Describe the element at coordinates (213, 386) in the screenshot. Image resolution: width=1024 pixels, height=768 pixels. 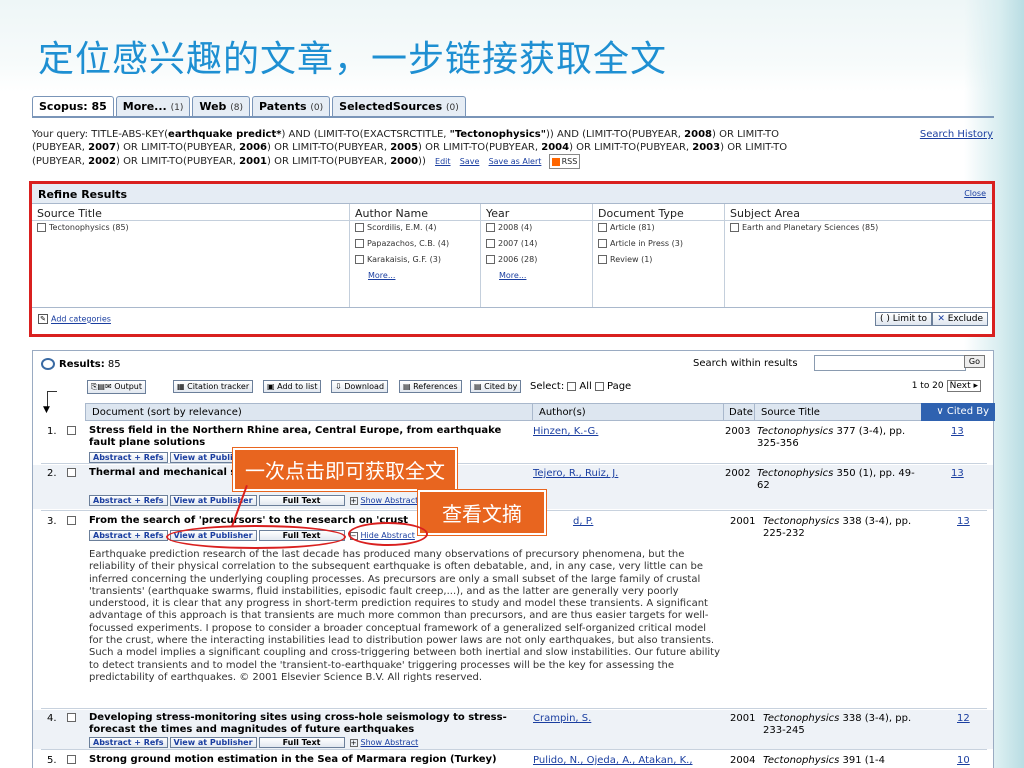
I see `citation-tracker-button: ▦ Citation tracker` at that location.